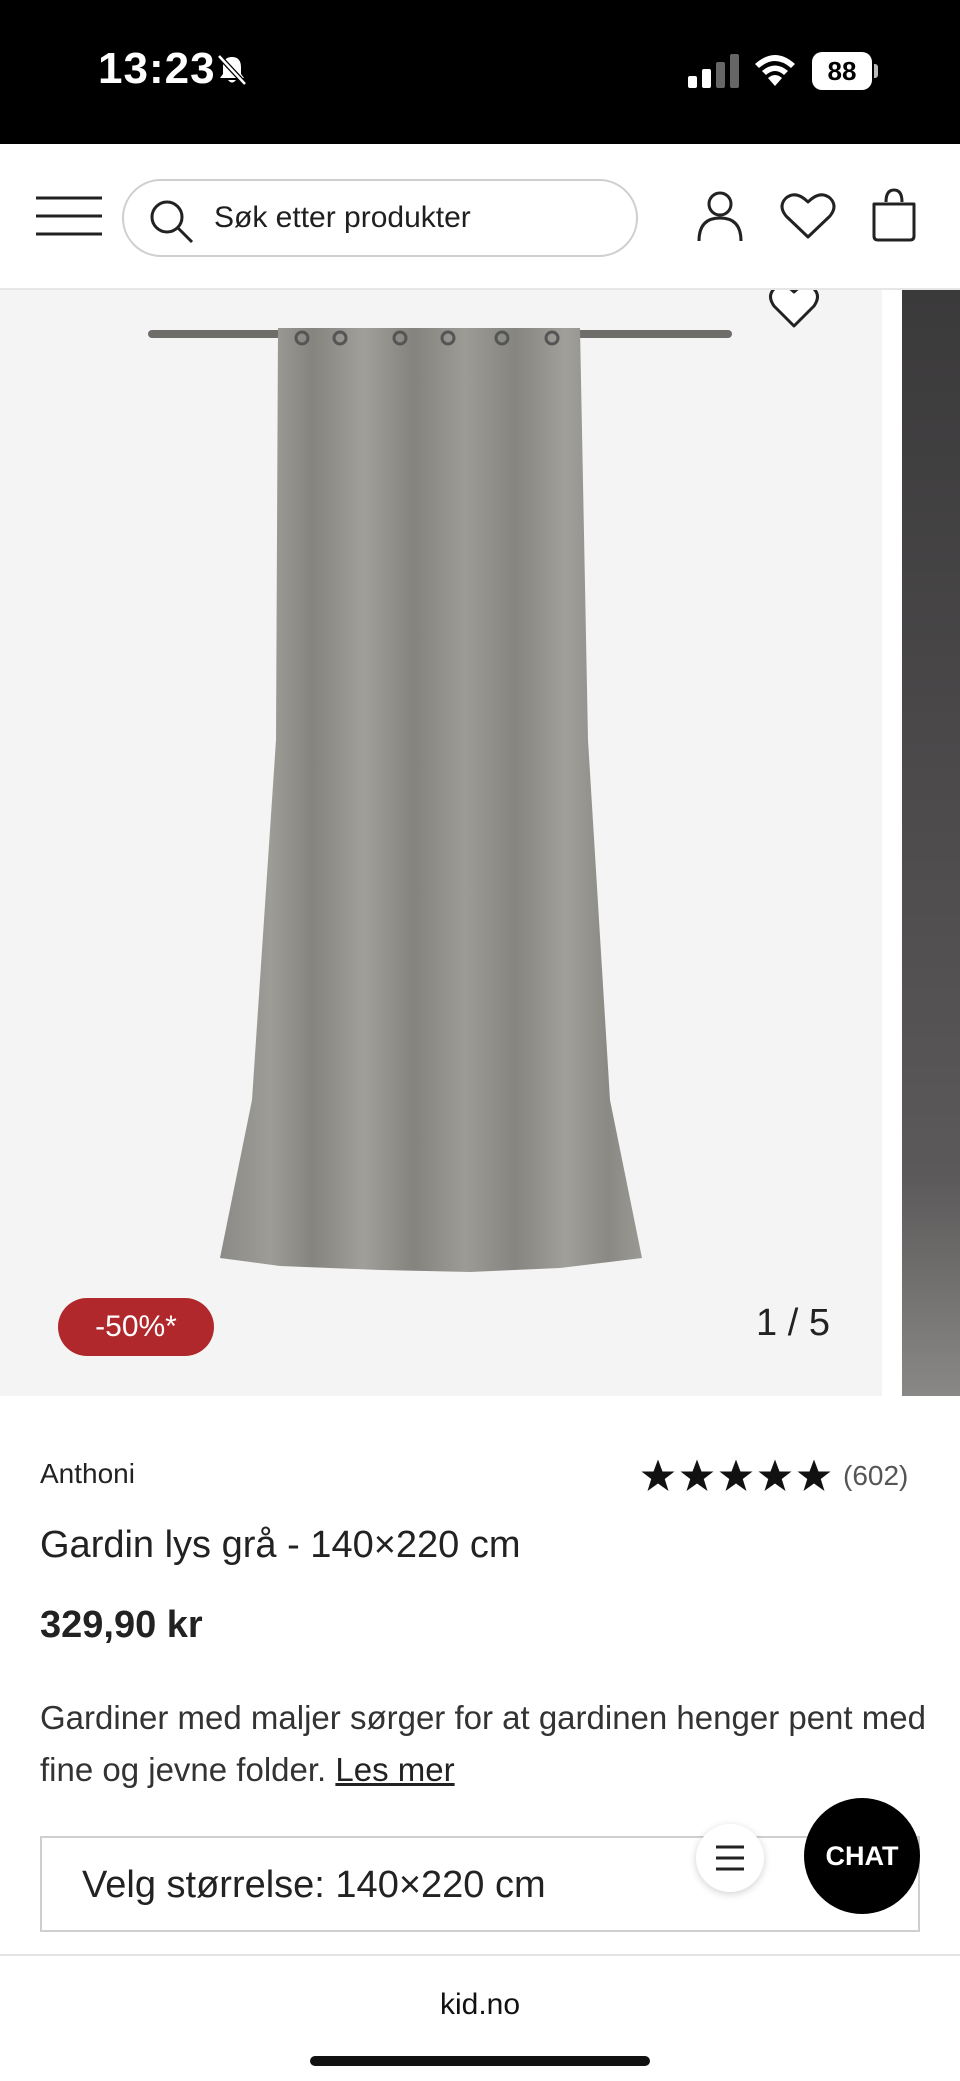 The width and height of the screenshot is (960, 2081). What do you see at coordinates (808, 216) in the screenshot?
I see `wishlist-icon` at bounding box center [808, 216].